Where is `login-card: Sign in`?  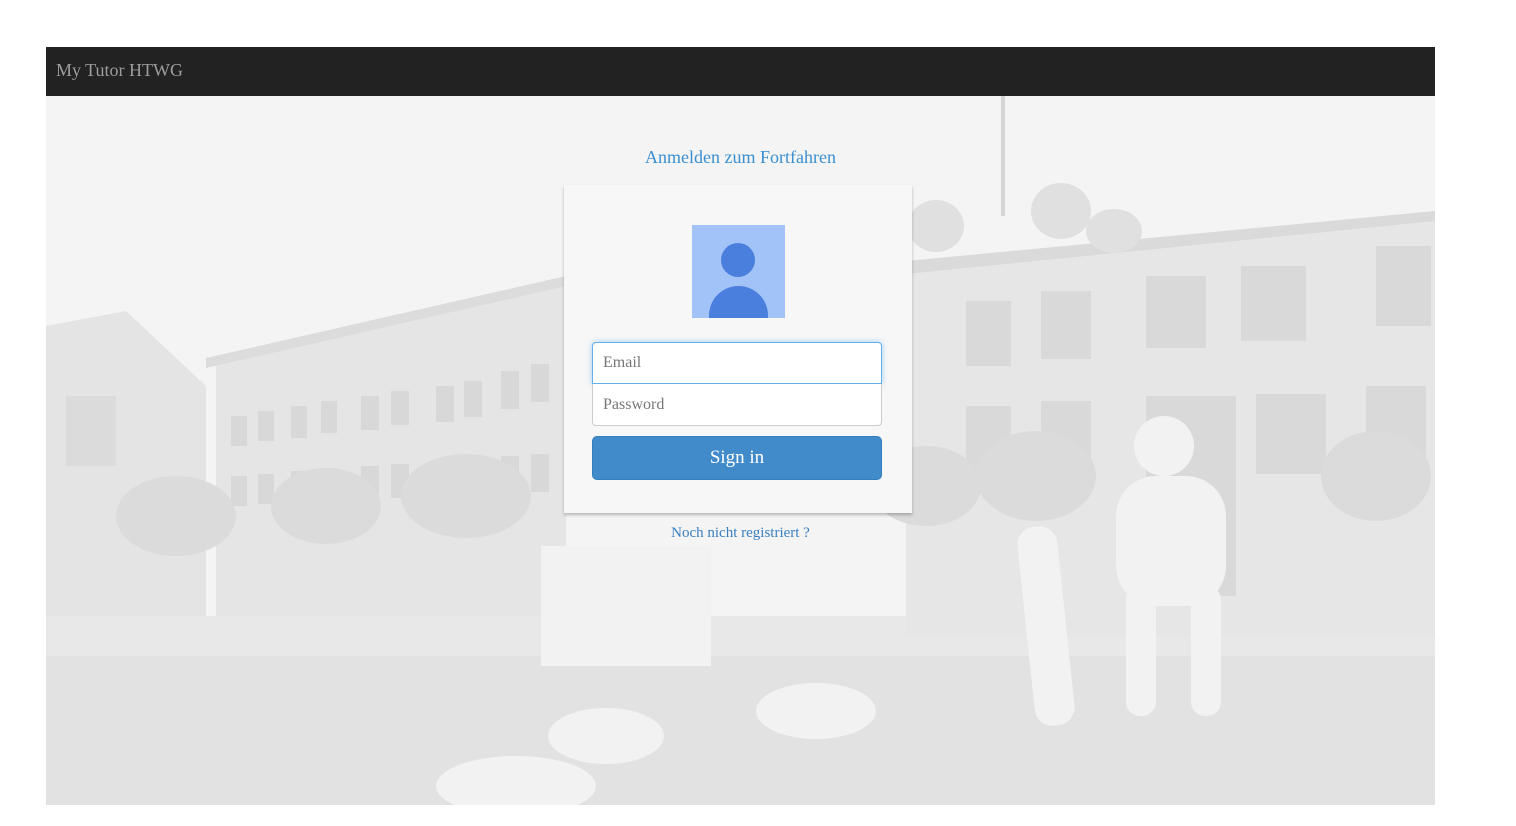
login-card: Sign in is located at coordinates (738, 349).